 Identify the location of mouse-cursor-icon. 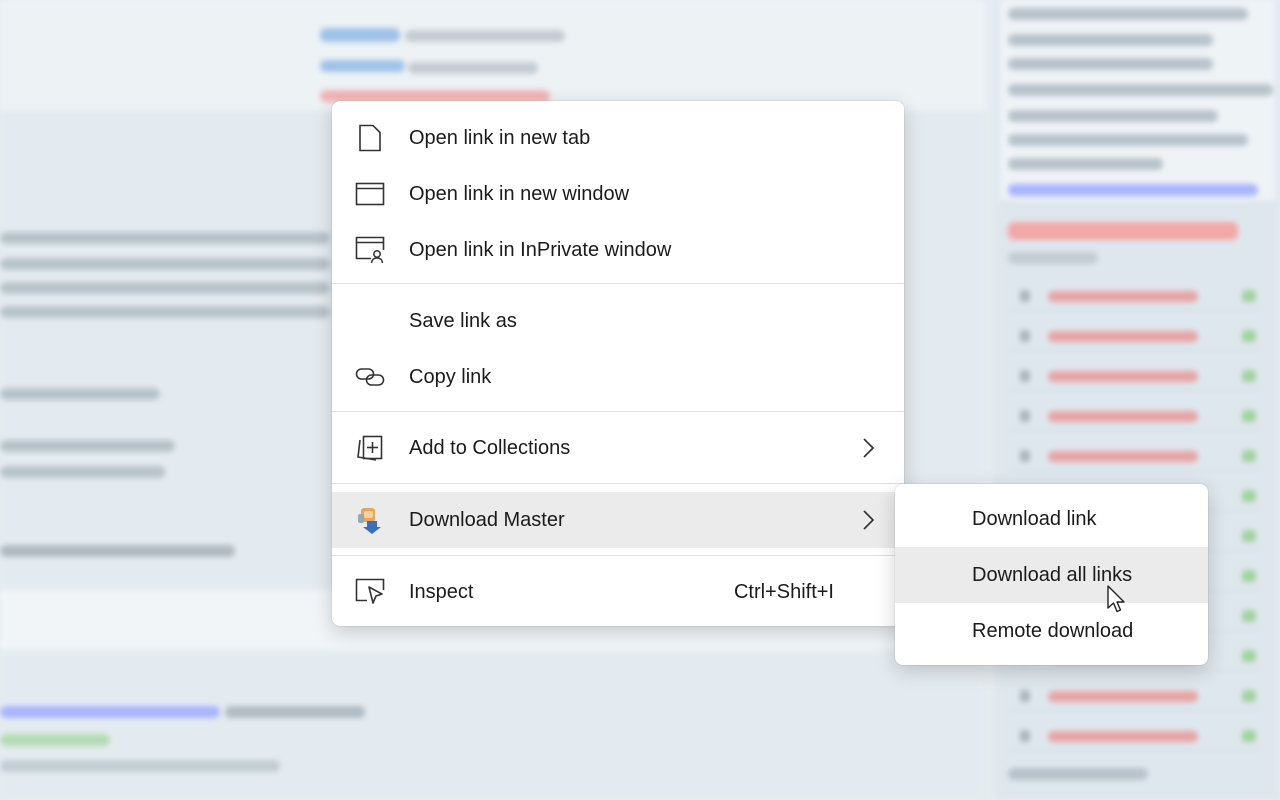
(1117, 600).